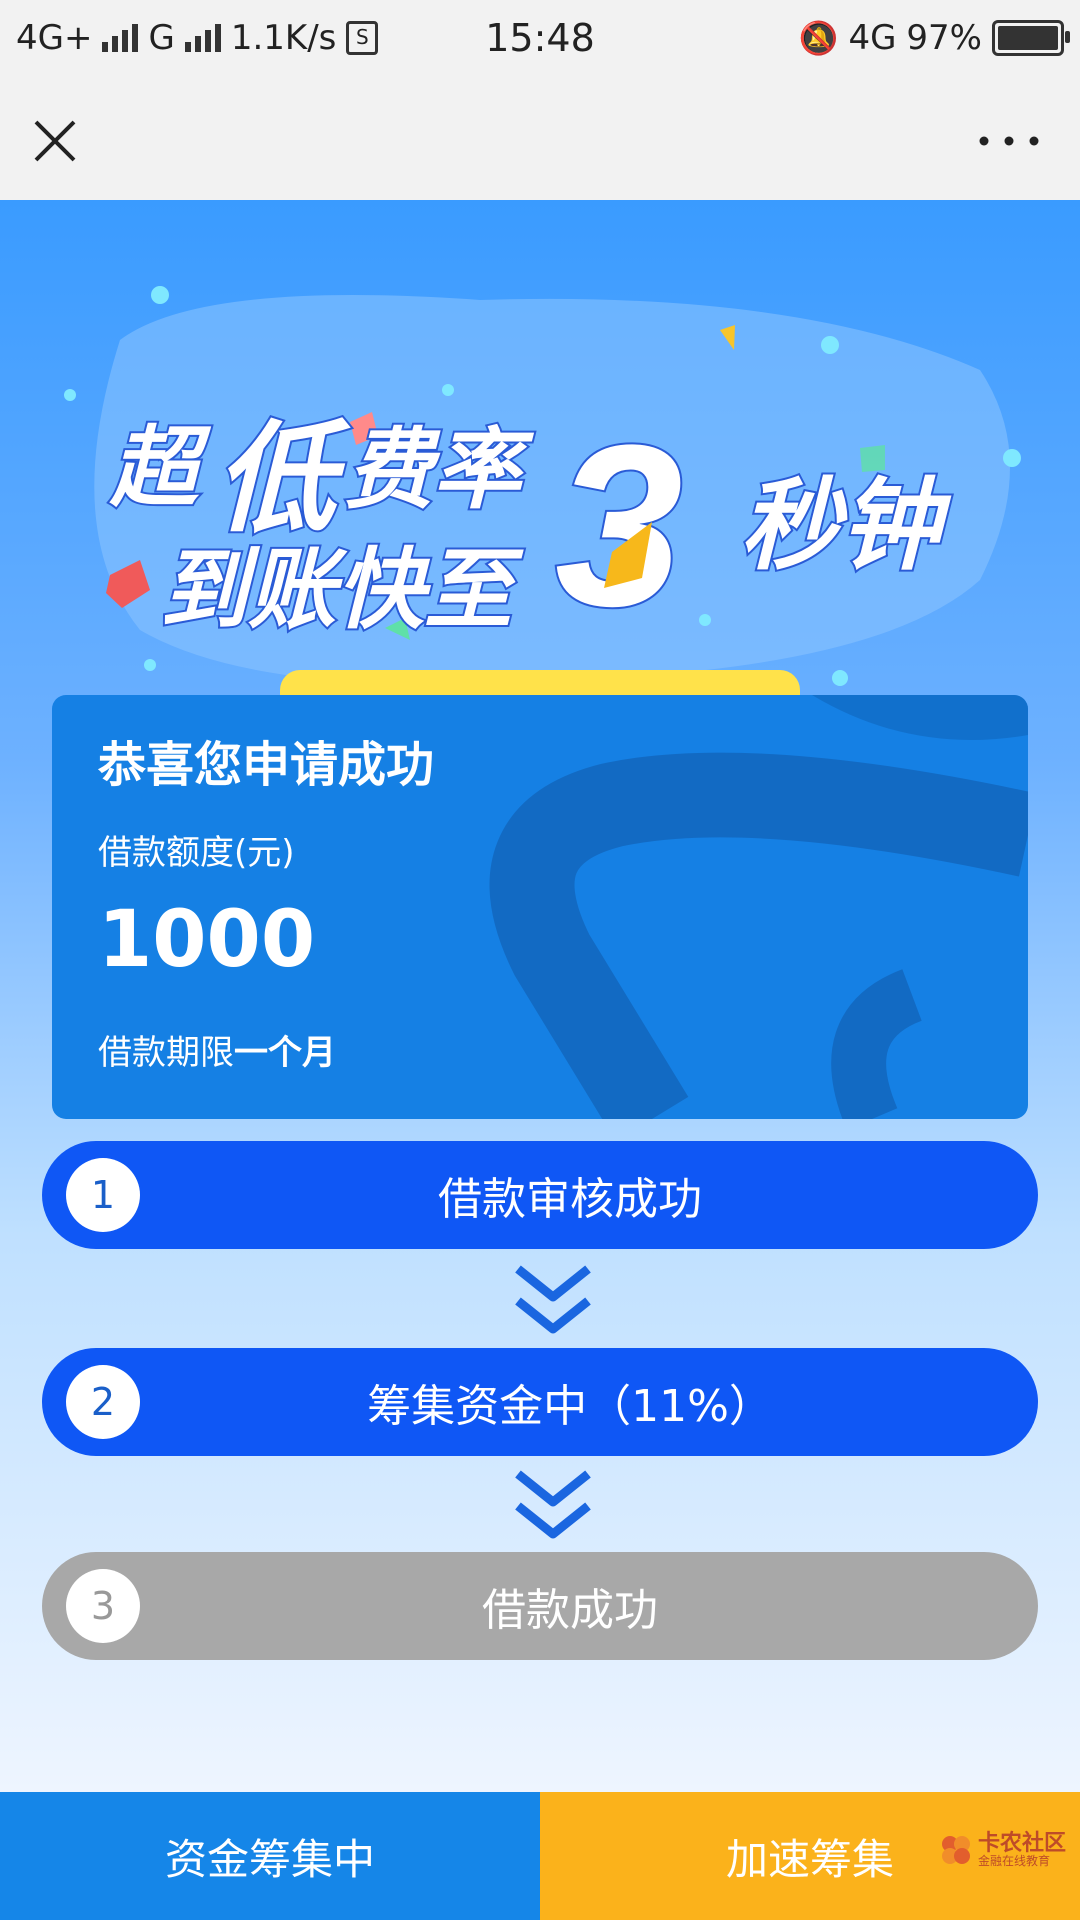 Image resolution: width=1080 pixels, height=1920 pixels. Describe the element at coordinates (440, 469) in the screenshot. I see `banner-text-1c: 费率` at that location.